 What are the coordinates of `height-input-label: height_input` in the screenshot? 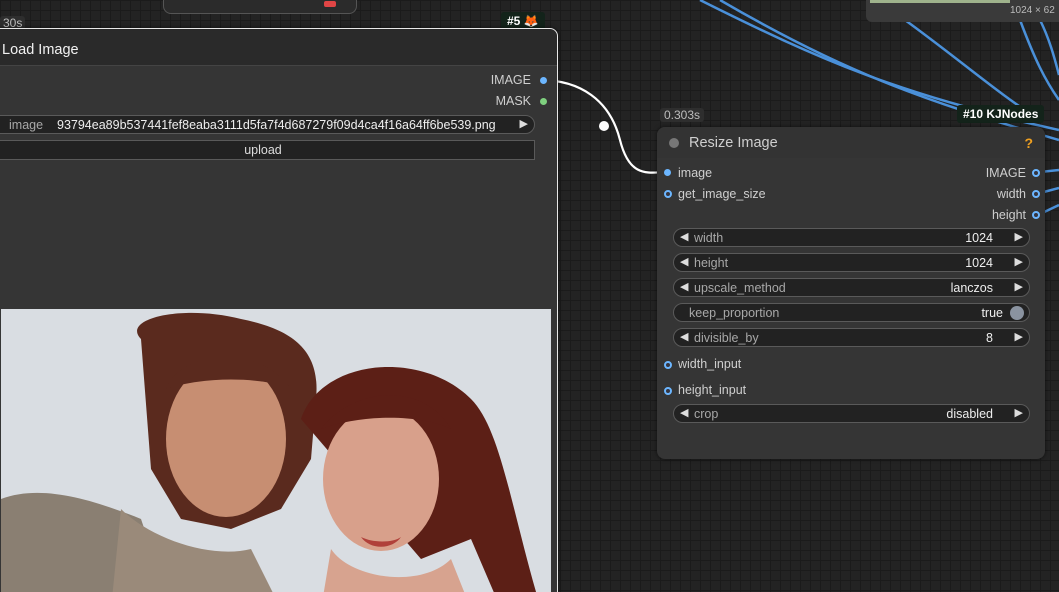 It's located at (712, 390).